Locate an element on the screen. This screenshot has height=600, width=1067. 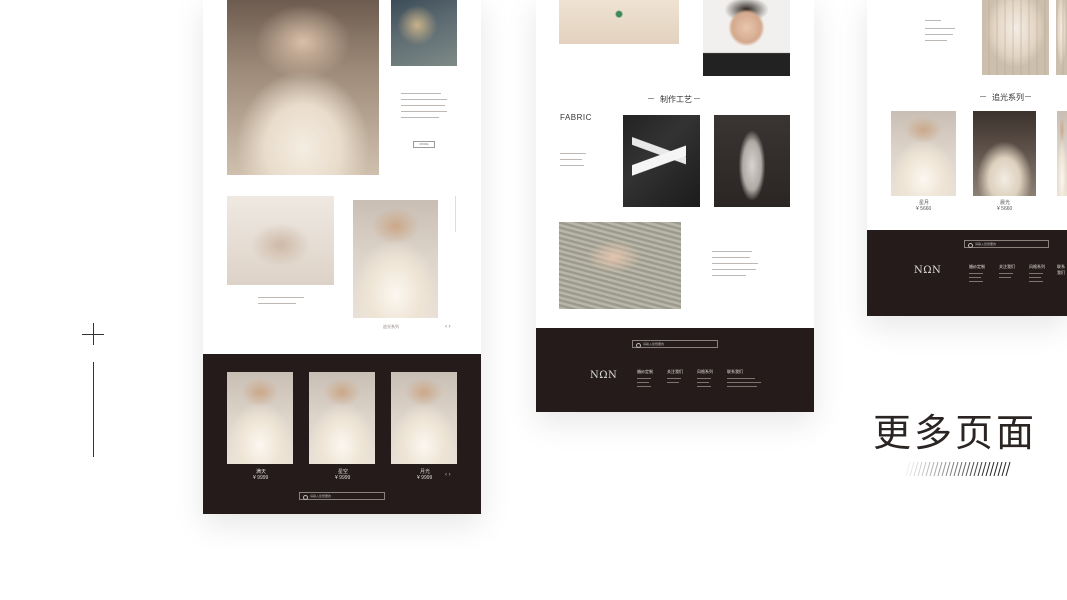
product-price-3: ¥ 9999 is located at coordinates (425, 478).